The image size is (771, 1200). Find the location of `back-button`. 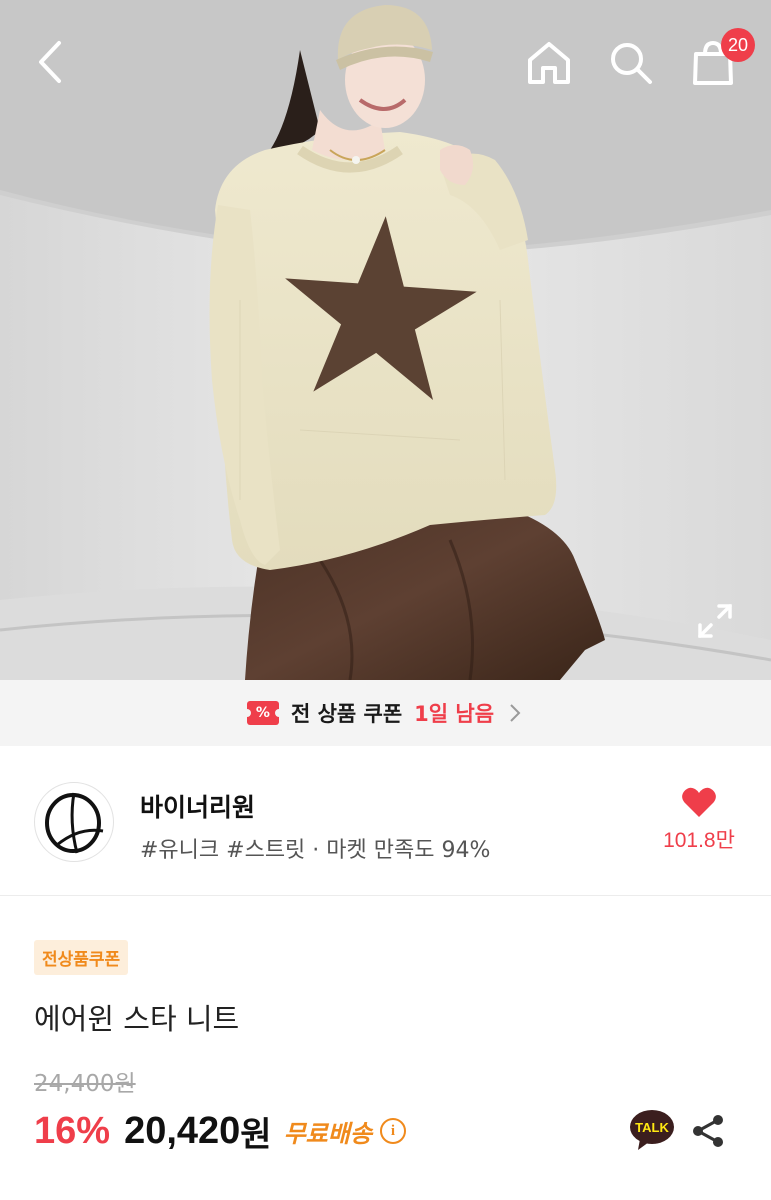

back-button is located at coordinates (50, 62).